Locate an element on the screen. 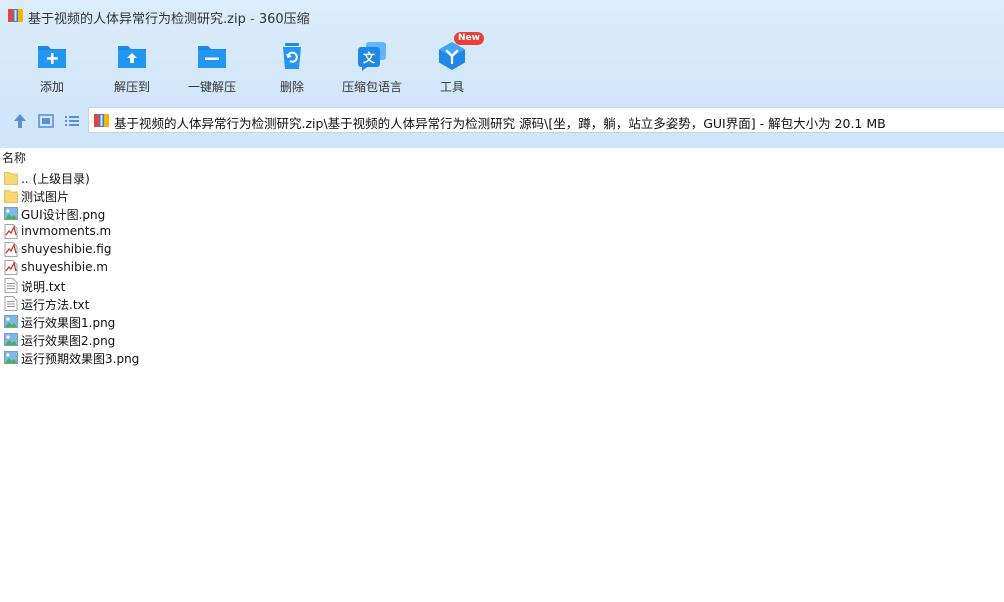  list-item: 运行预期效果图3.png is located at coordinates (502, 358).